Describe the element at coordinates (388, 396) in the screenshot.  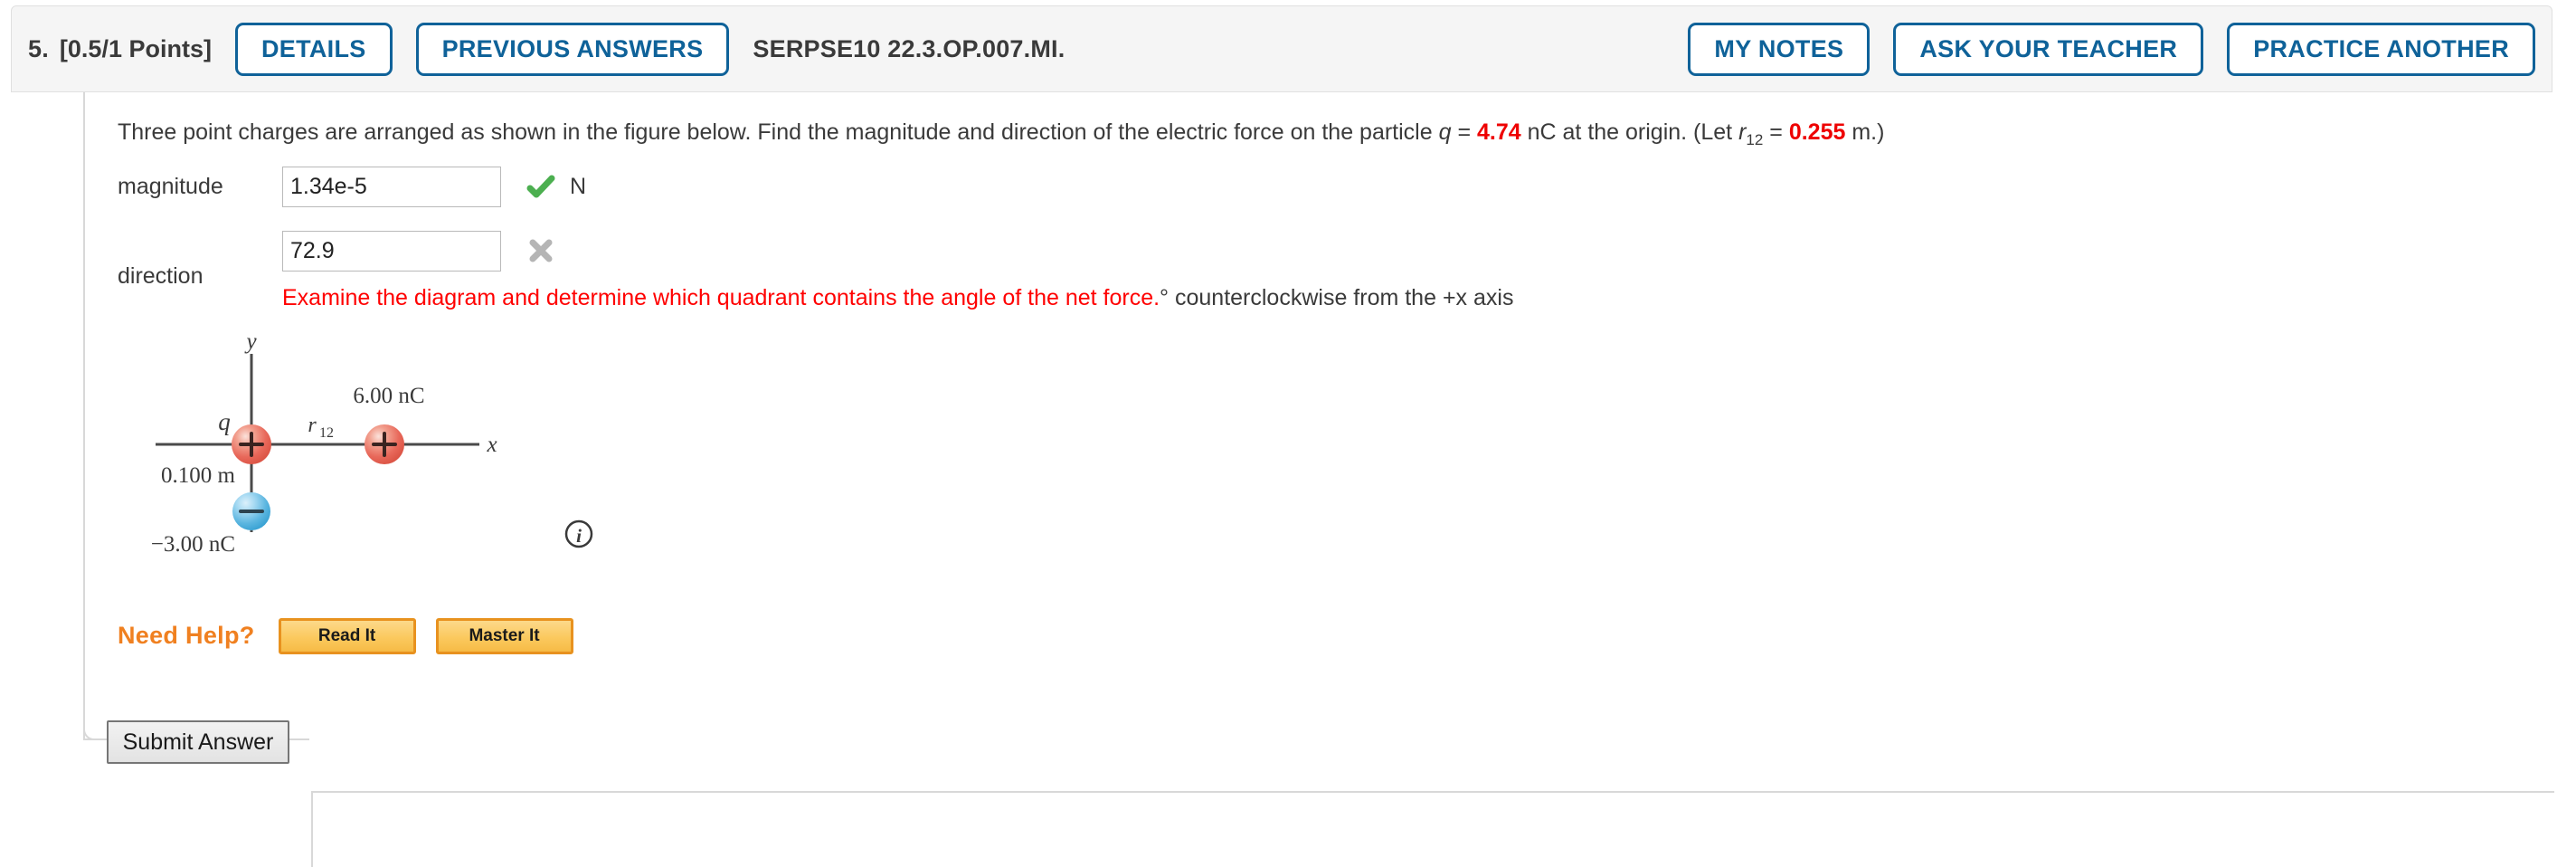
I see `charge-6nc-label: 6.00 nC` at that location.